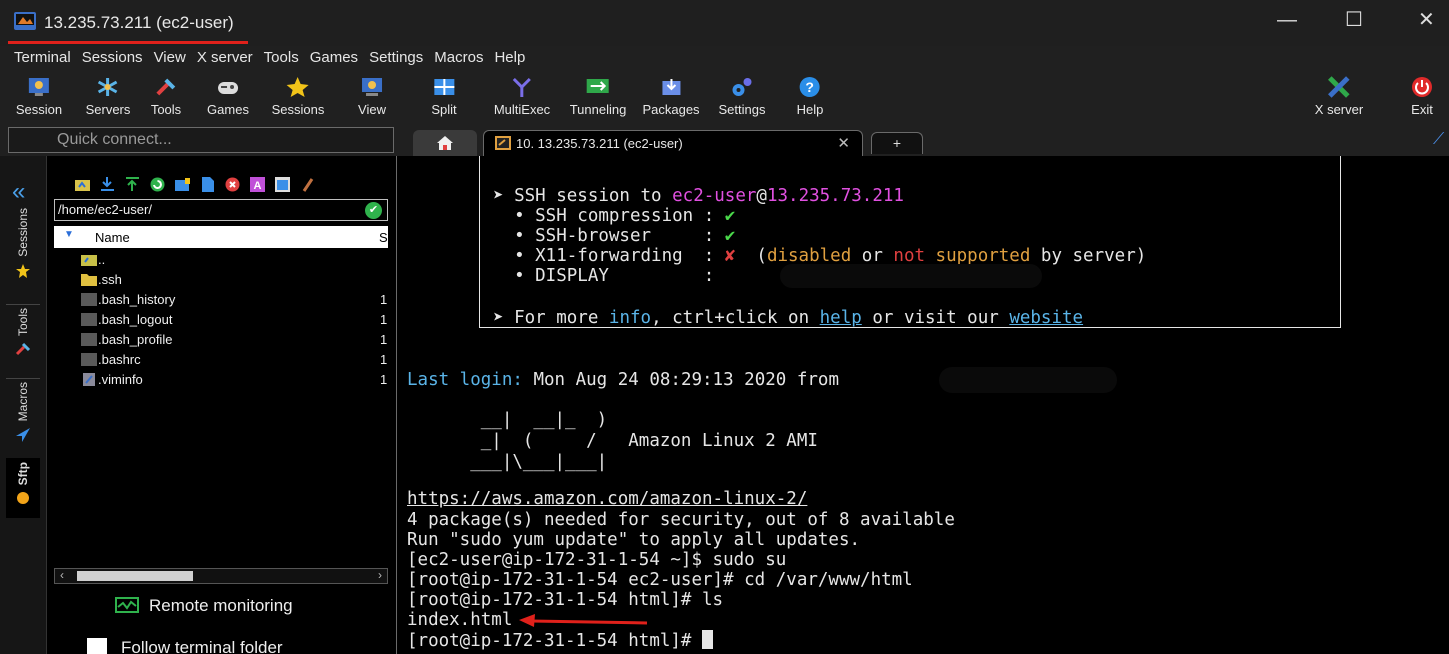 This screenshot has height=654, width=1449. I want to click on x-server-icon, so click(1339, 87).